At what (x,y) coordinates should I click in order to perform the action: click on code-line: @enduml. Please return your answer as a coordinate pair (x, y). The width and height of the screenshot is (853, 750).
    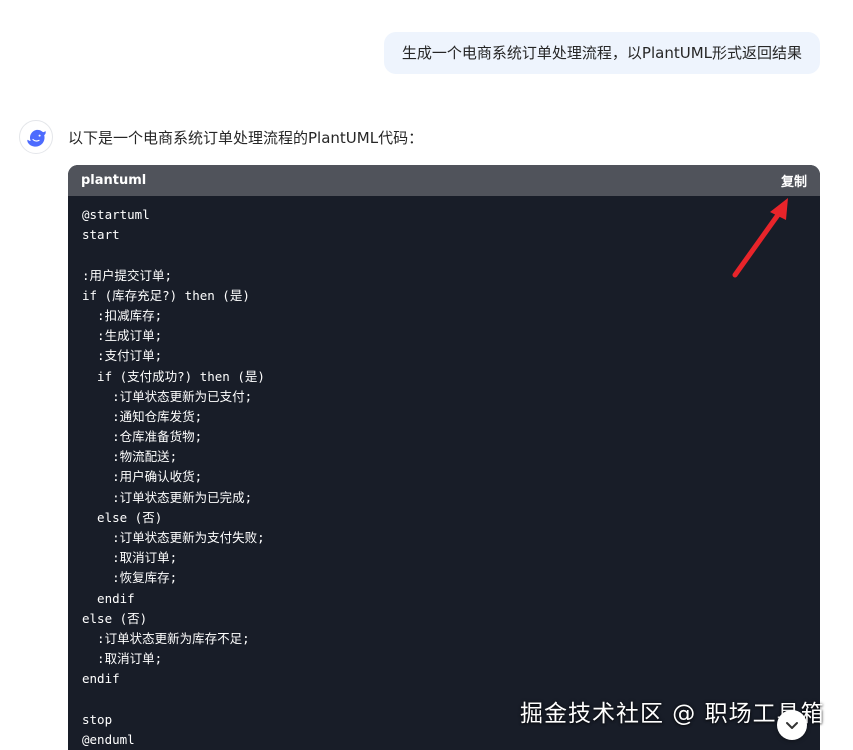
    Looking at the image, I should click on (108, 739).